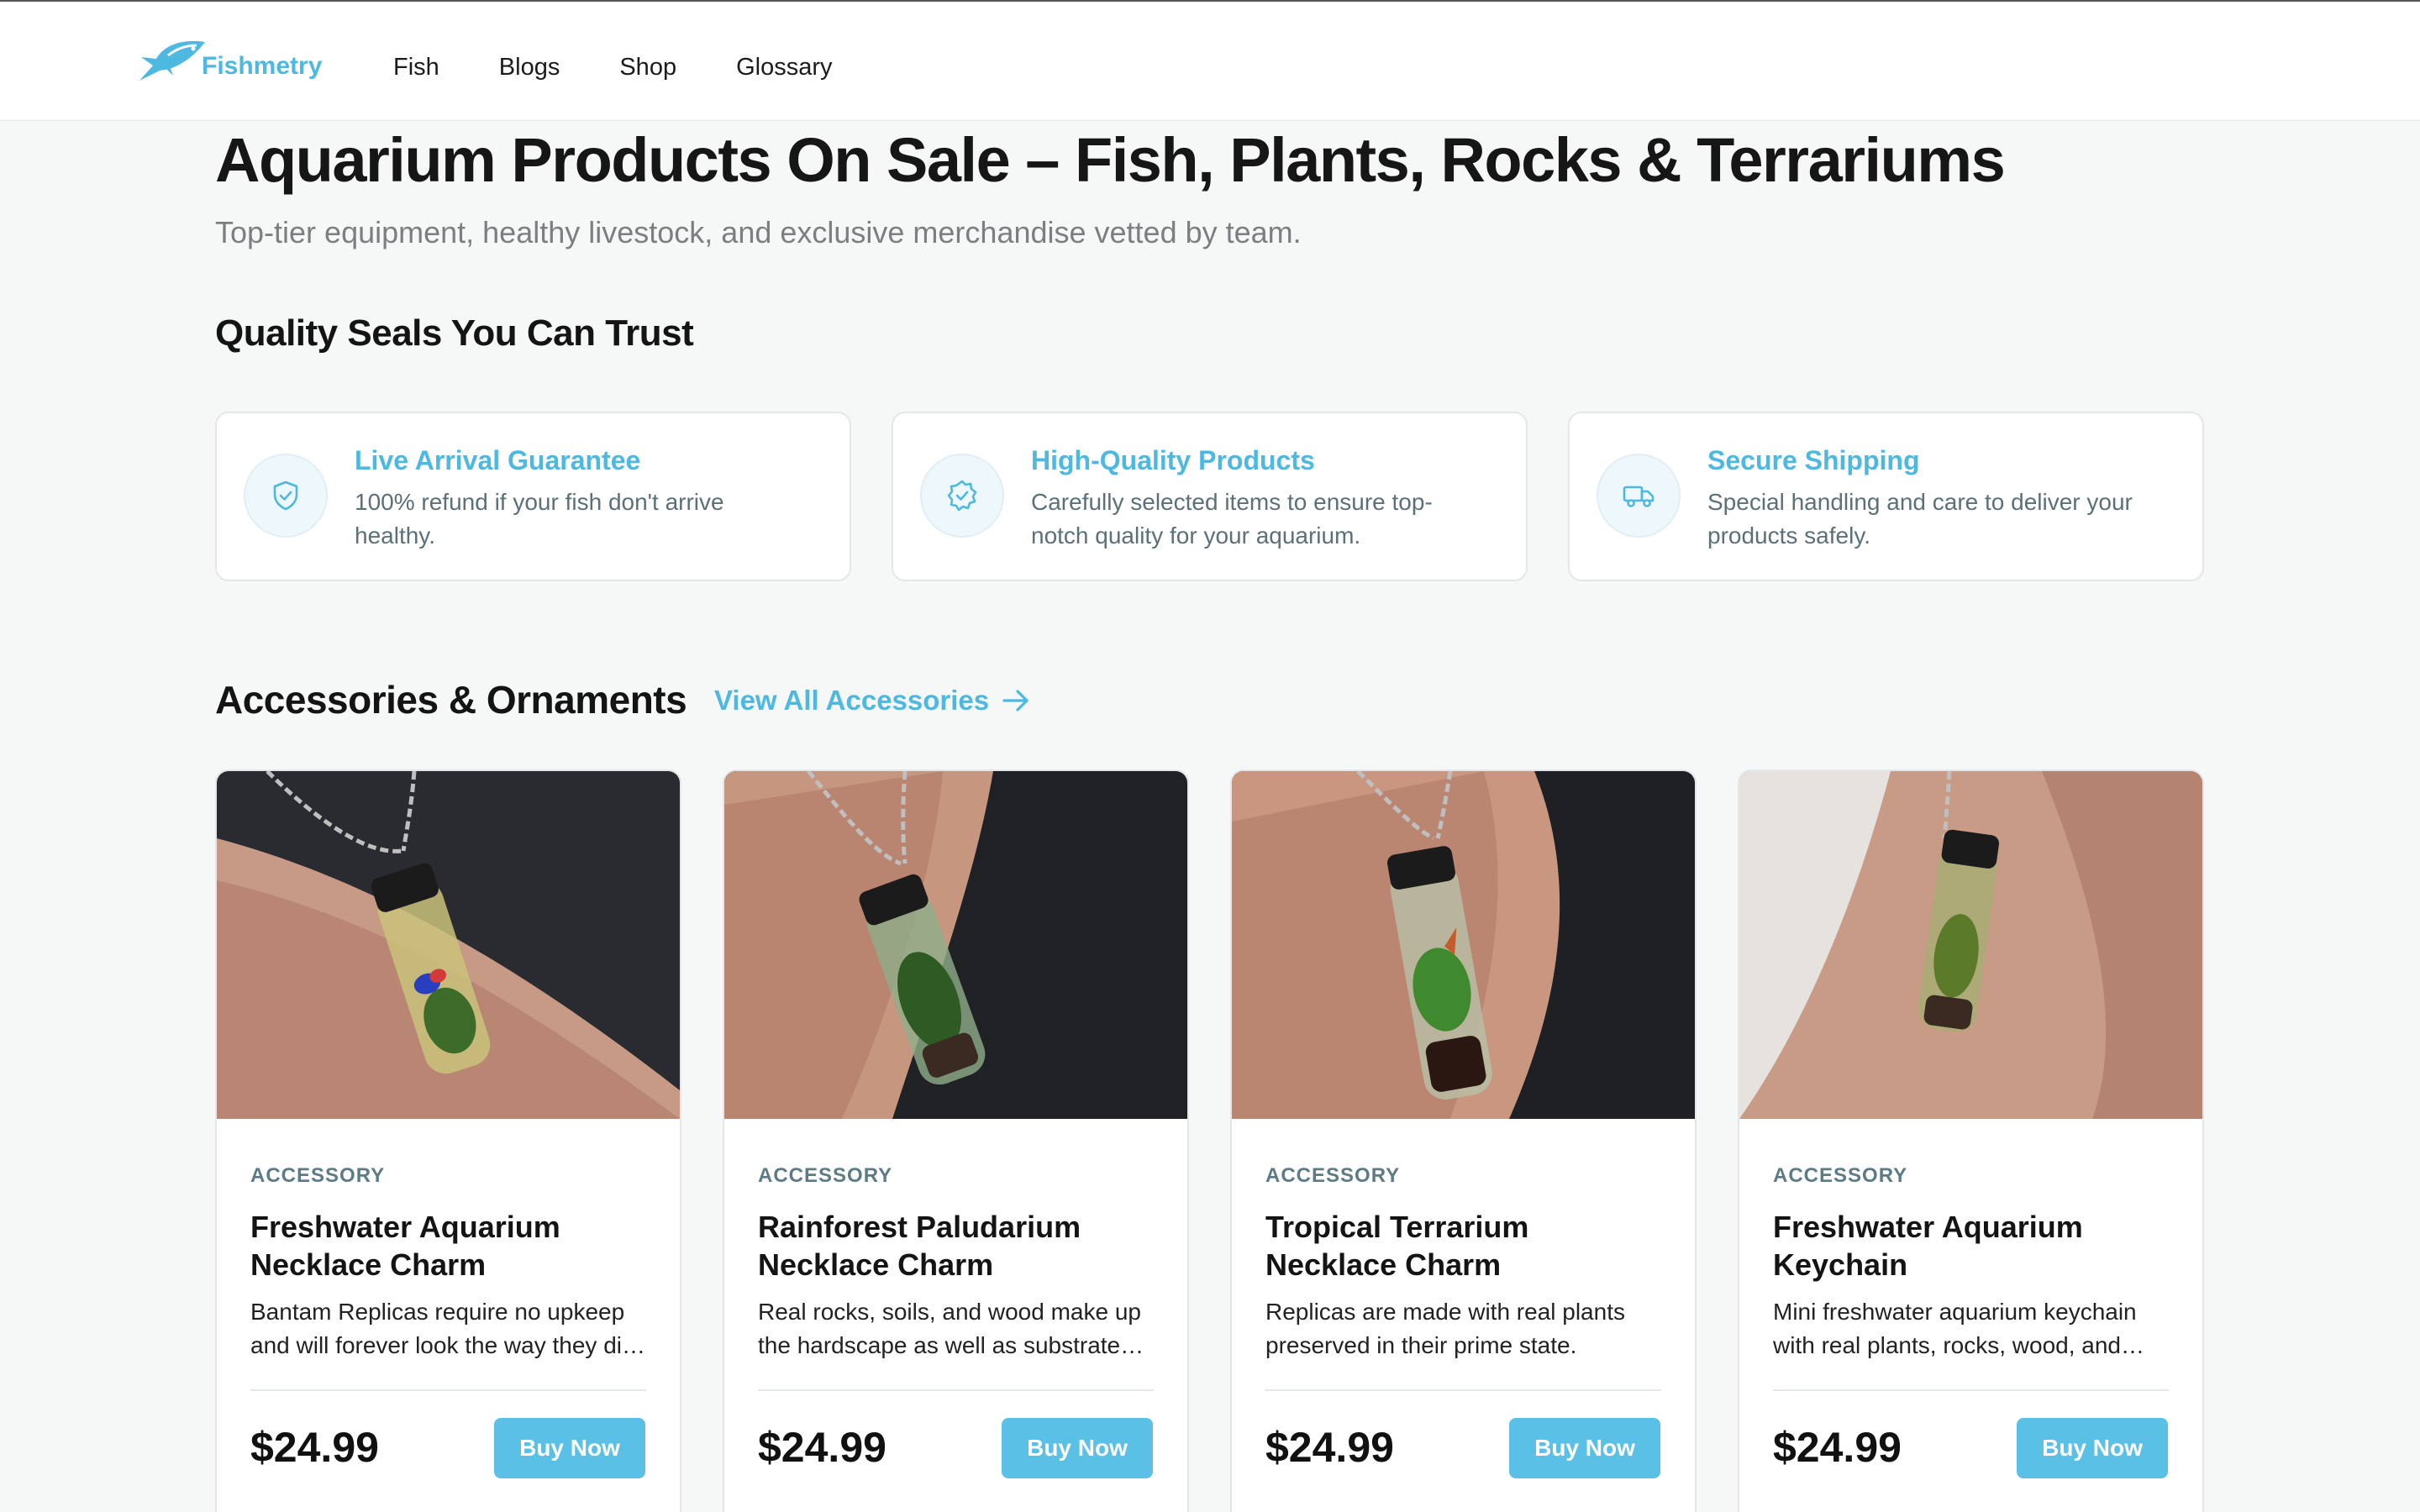  Describe the element at coordinates (962, 496) in the screenshot. I see `badge-check-icon` at that location.